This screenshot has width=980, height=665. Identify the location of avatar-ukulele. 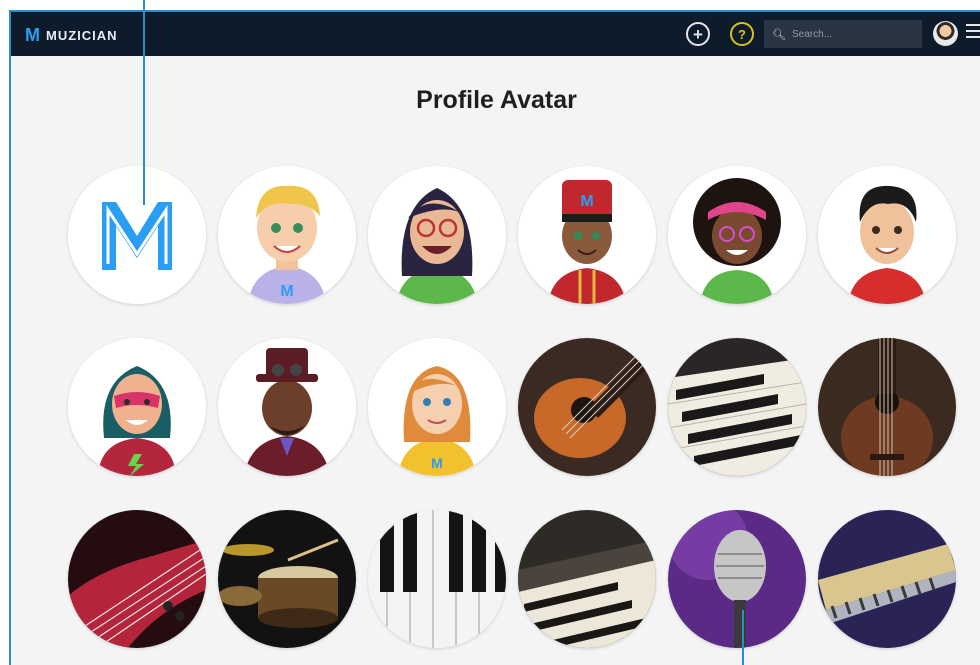
(887, 407).